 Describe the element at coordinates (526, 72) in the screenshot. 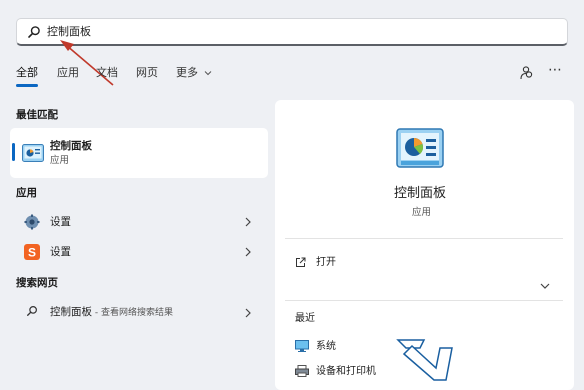

I see `share-icon` at that location.